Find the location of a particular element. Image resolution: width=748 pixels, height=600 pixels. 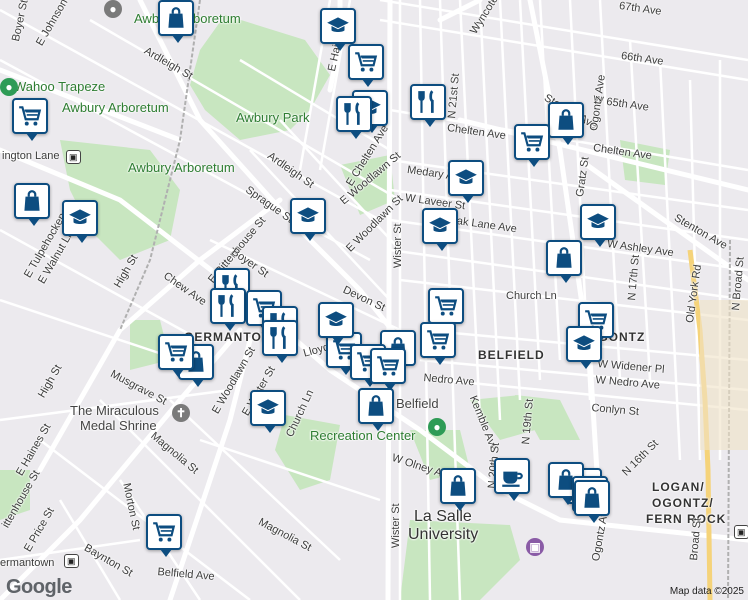

university-pin-icon: ▣ is located at coordinates (535, 547).